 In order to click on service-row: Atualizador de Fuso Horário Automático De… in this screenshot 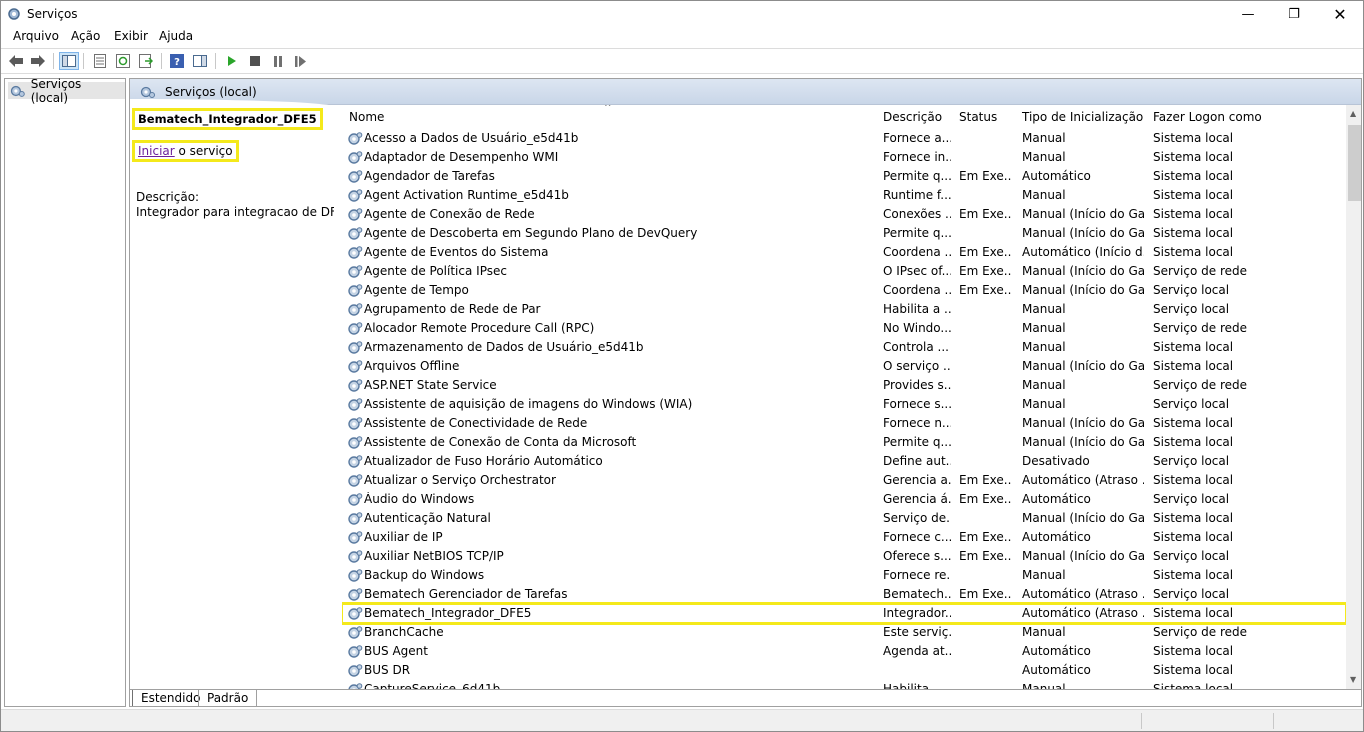, I will do `click(844, 461)`.